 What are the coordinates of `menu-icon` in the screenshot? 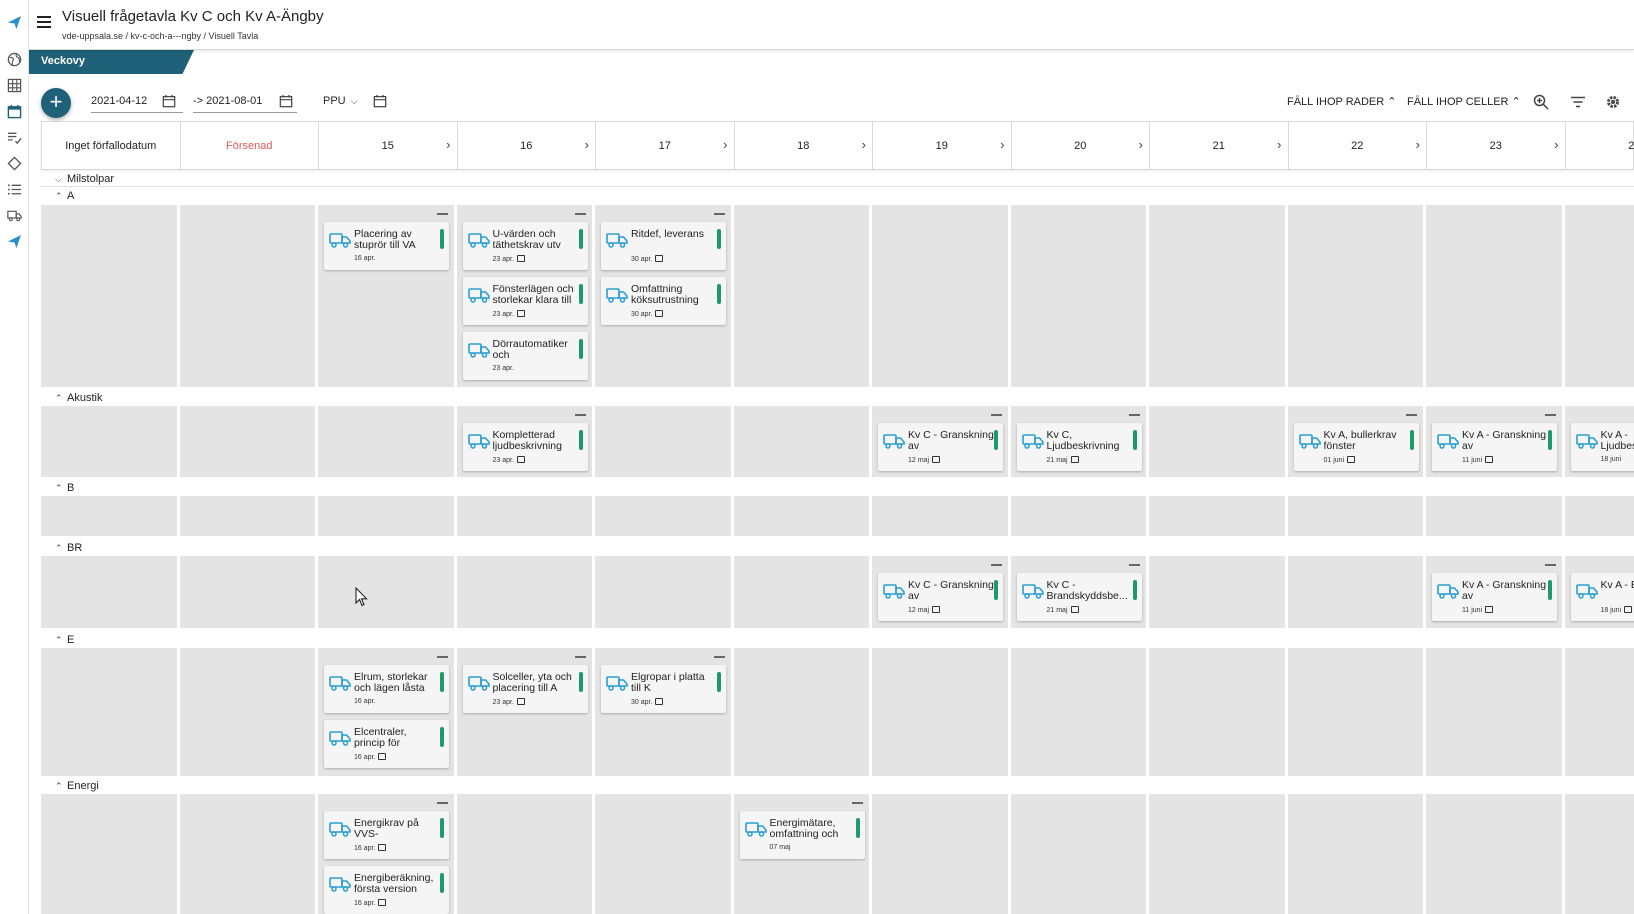 It's located at (44, 22).